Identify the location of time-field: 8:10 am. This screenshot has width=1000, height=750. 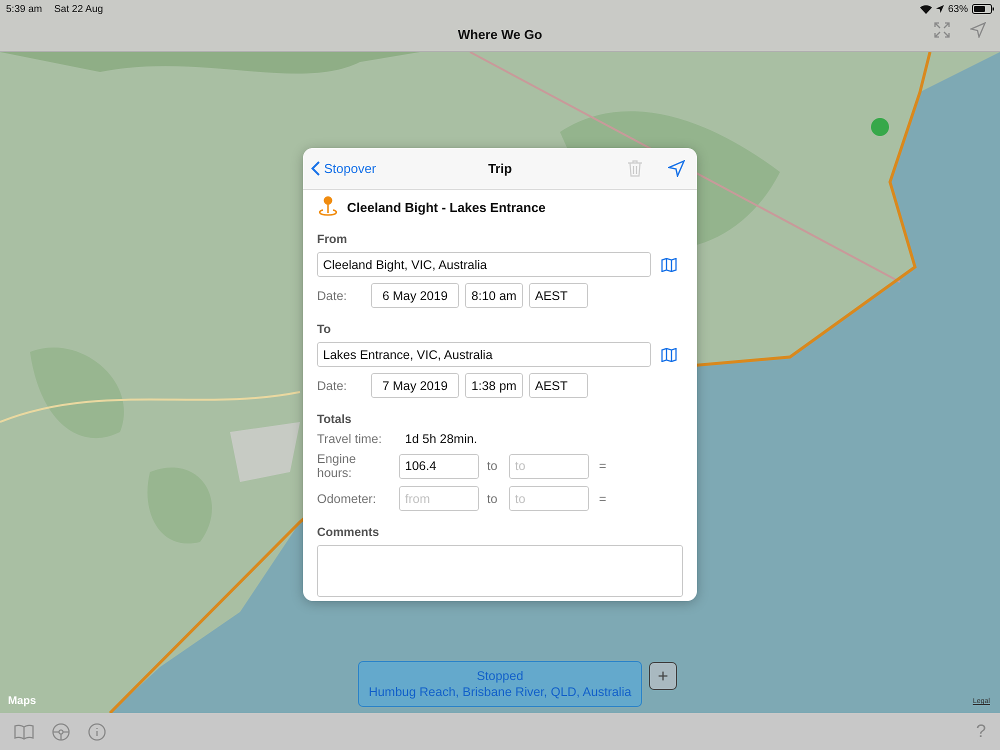
(494, 295).